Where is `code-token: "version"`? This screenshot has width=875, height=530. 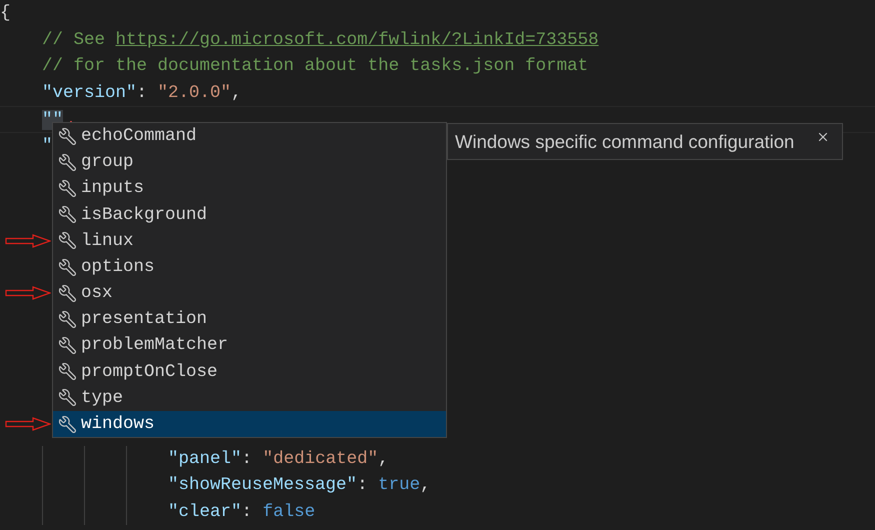 code-token: "version" is located at coordinates (89, 92).